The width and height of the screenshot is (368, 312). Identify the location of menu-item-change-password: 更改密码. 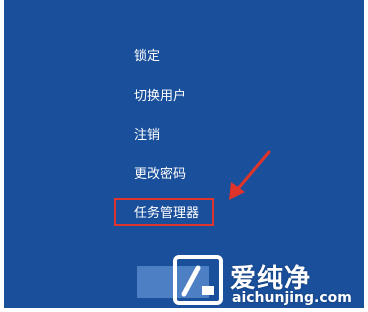
(160, 175).